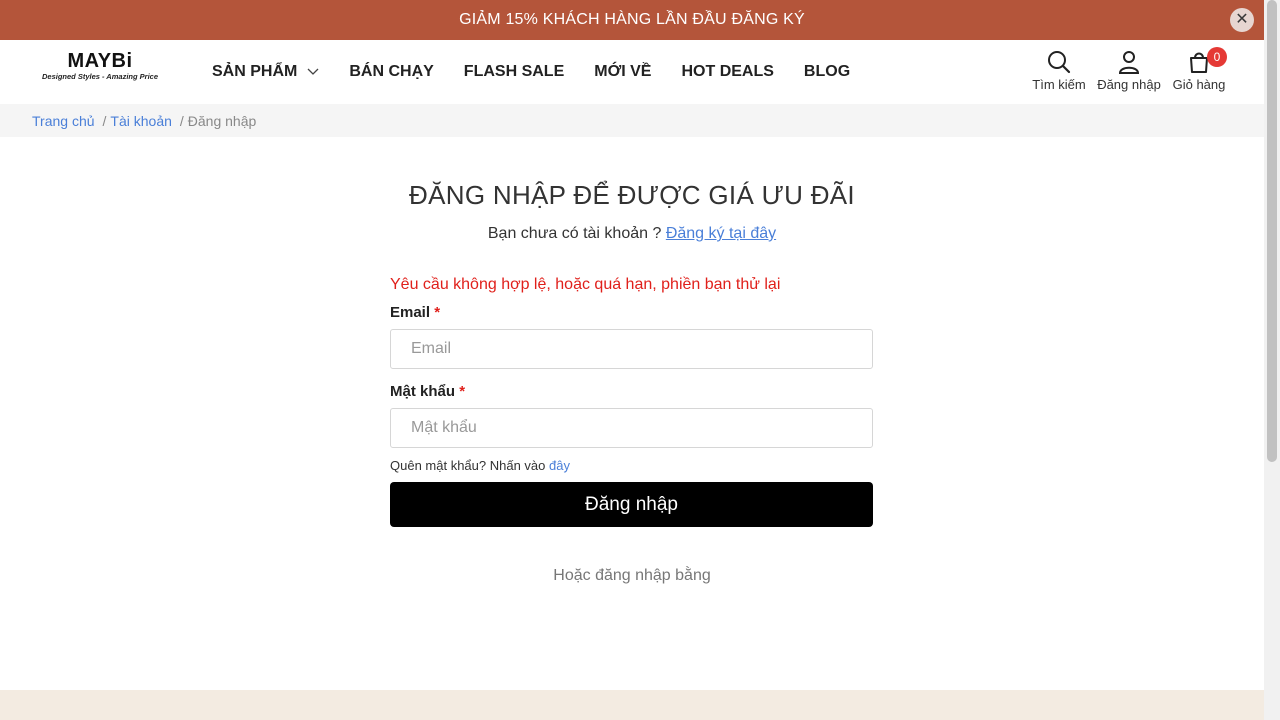  I want to click on nav-item-hot-deals: HOT DEALS, so click(727, 72).